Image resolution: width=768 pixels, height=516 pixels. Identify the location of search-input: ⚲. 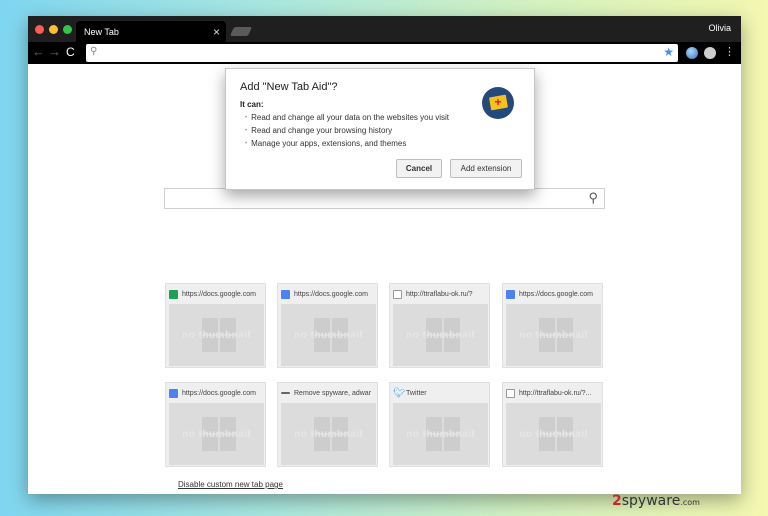
(384, 198).